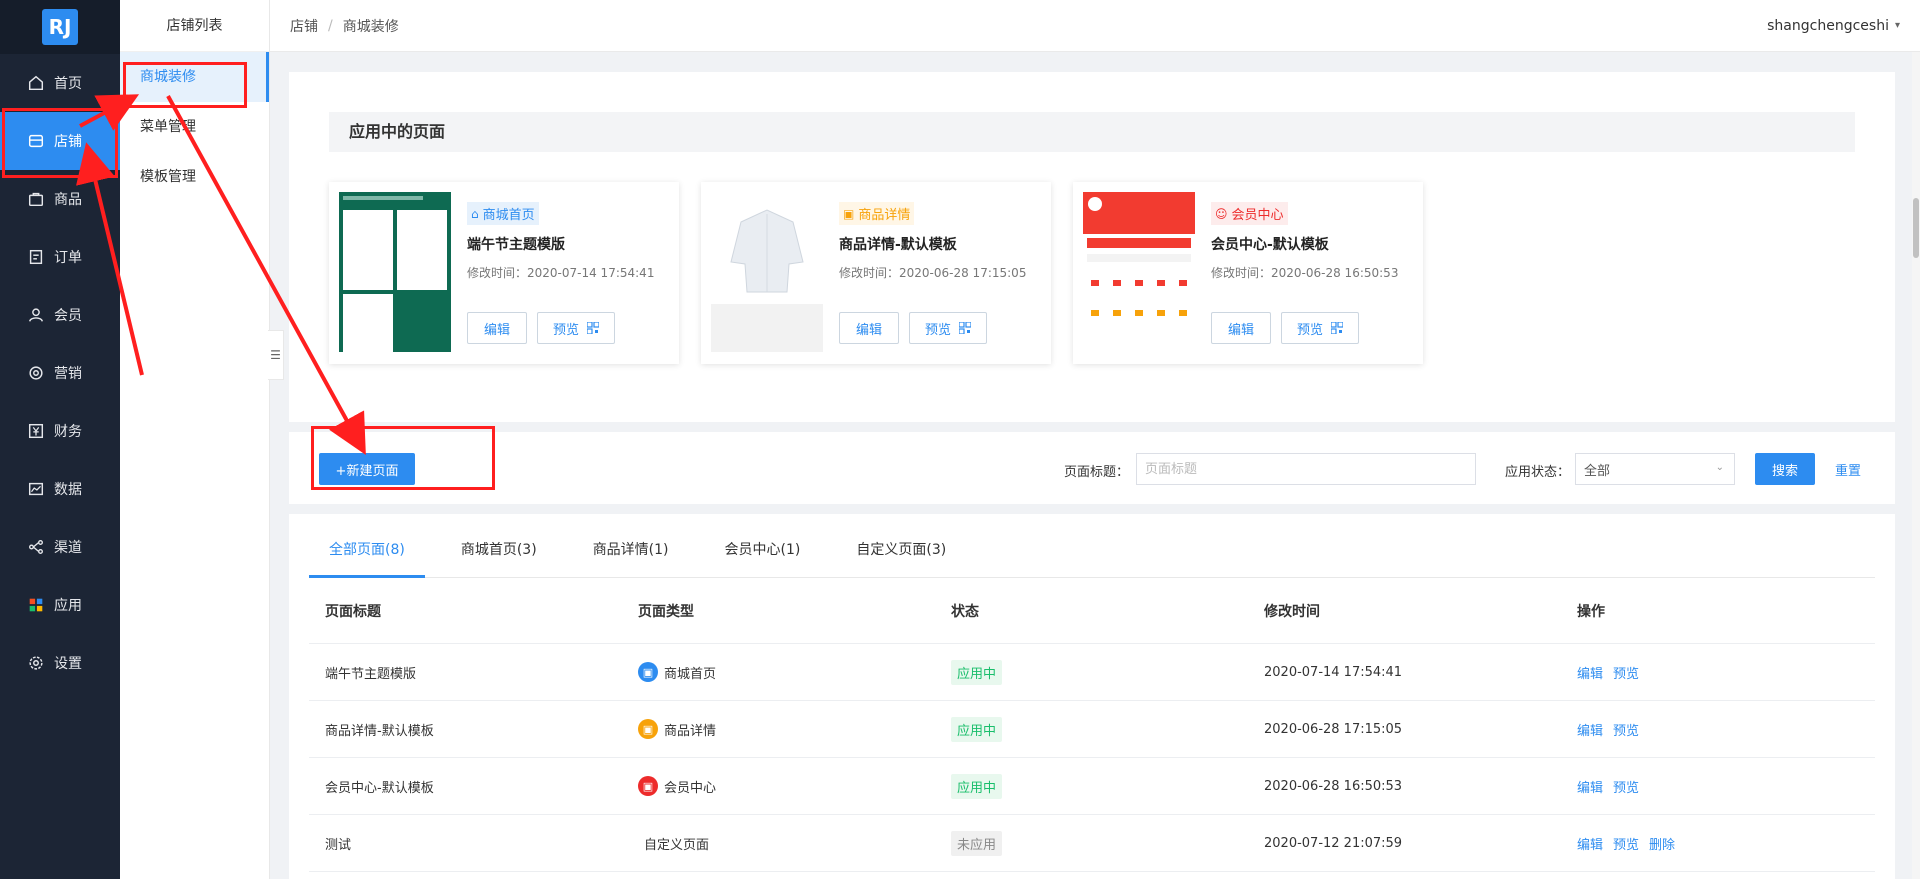 Image resolution: width=1920 pixels, height=879 pixels. I want to click on search-button: 搜索, so click(1785, 469).